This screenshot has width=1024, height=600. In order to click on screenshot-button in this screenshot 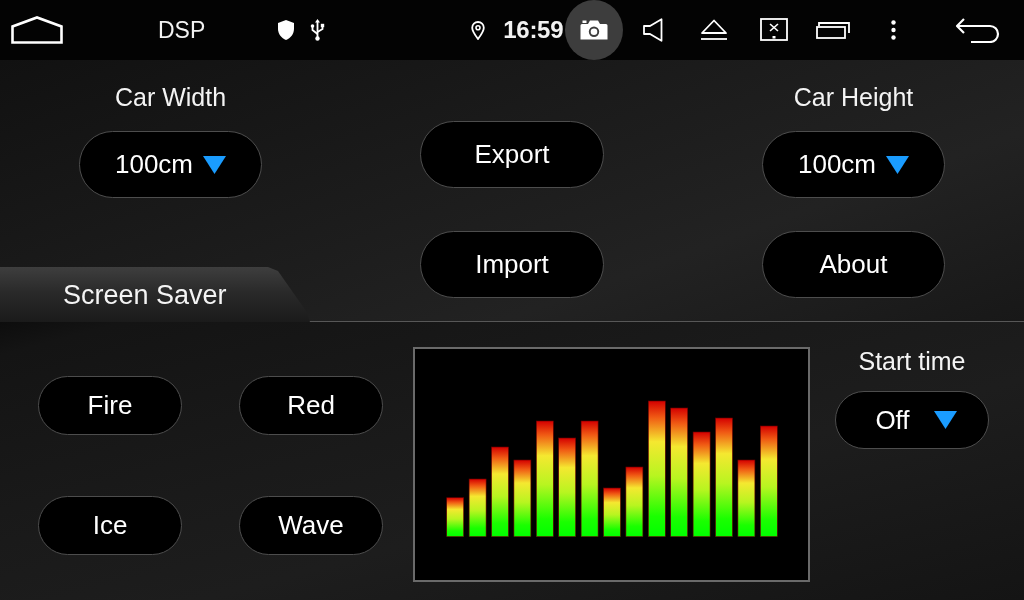, I will do `click(594, 30)`.